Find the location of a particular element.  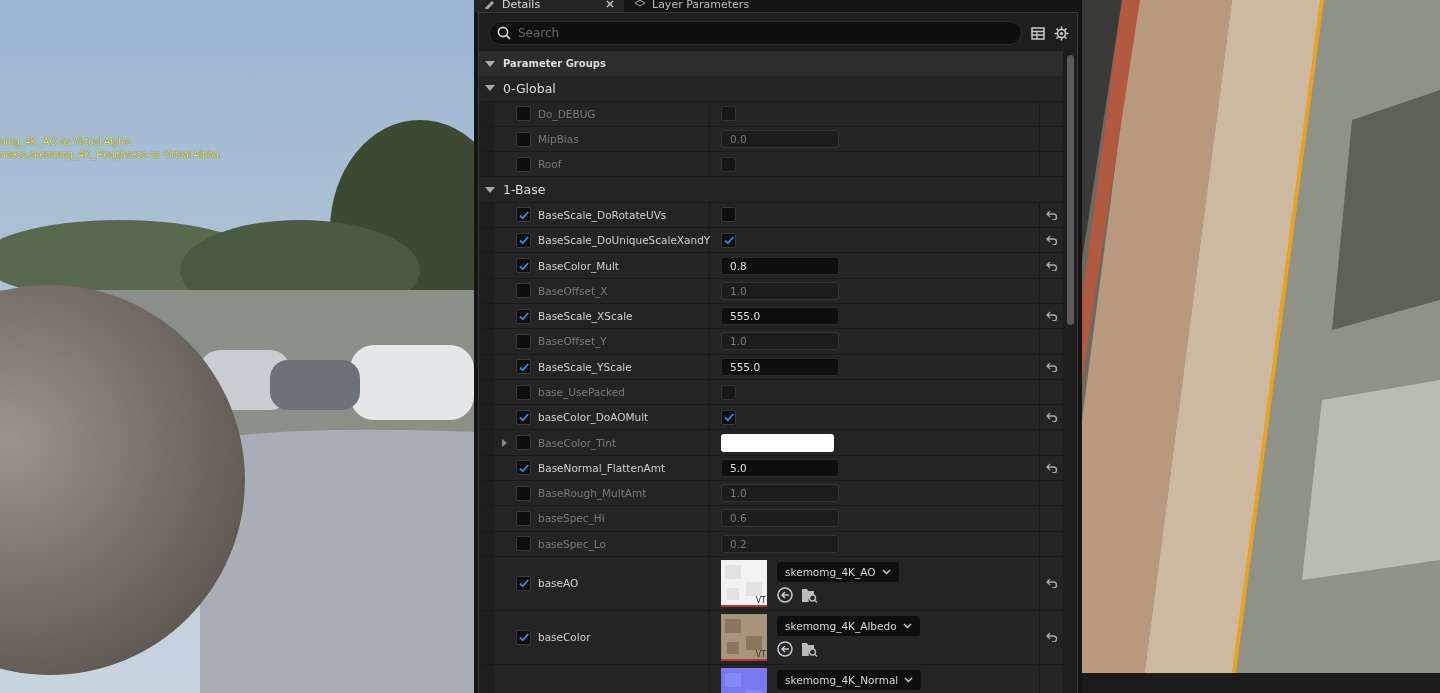

asset-dropdown: skemomg_4K_Albedo is located at coordinates (848, 625).